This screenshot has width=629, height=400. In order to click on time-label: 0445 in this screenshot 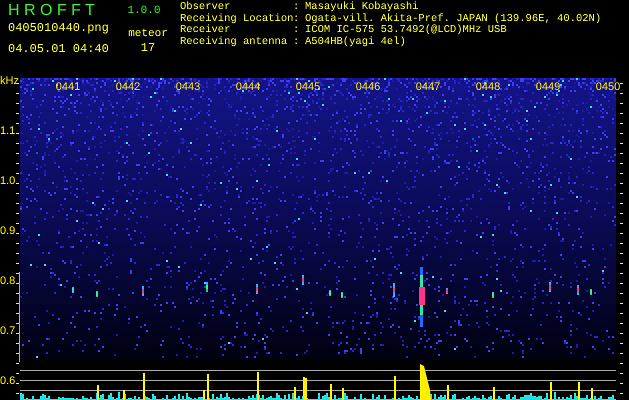, I will do `click(308, 87)`.